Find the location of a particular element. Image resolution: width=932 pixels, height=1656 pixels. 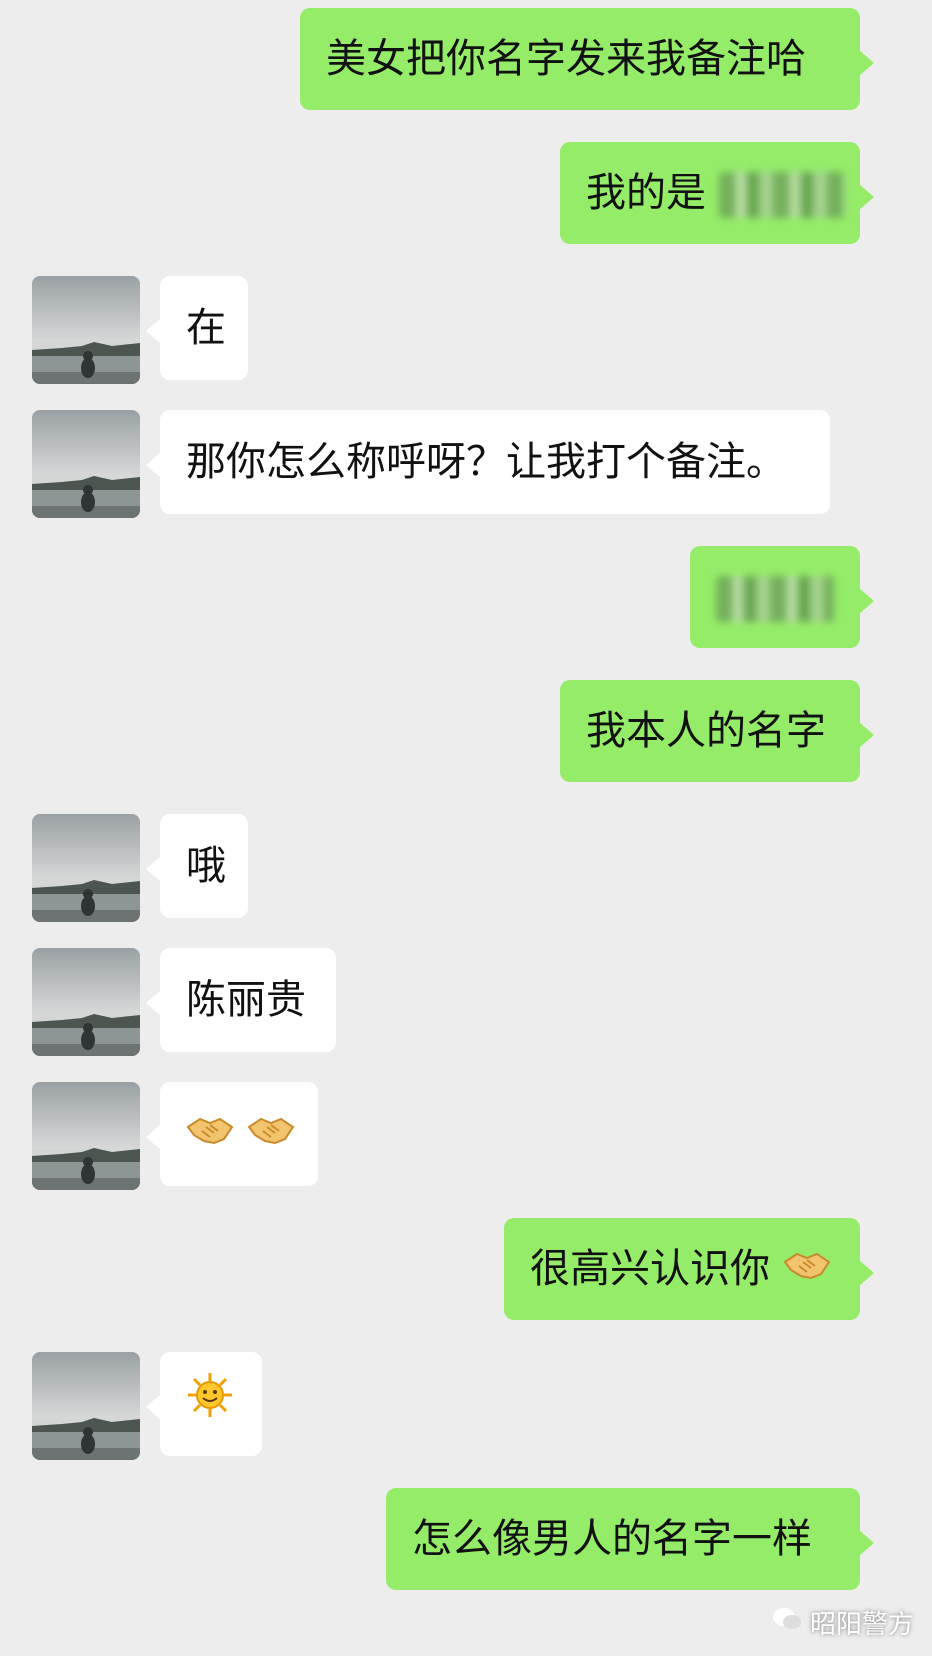

sun-icon is located at coordinates (210, 1406).